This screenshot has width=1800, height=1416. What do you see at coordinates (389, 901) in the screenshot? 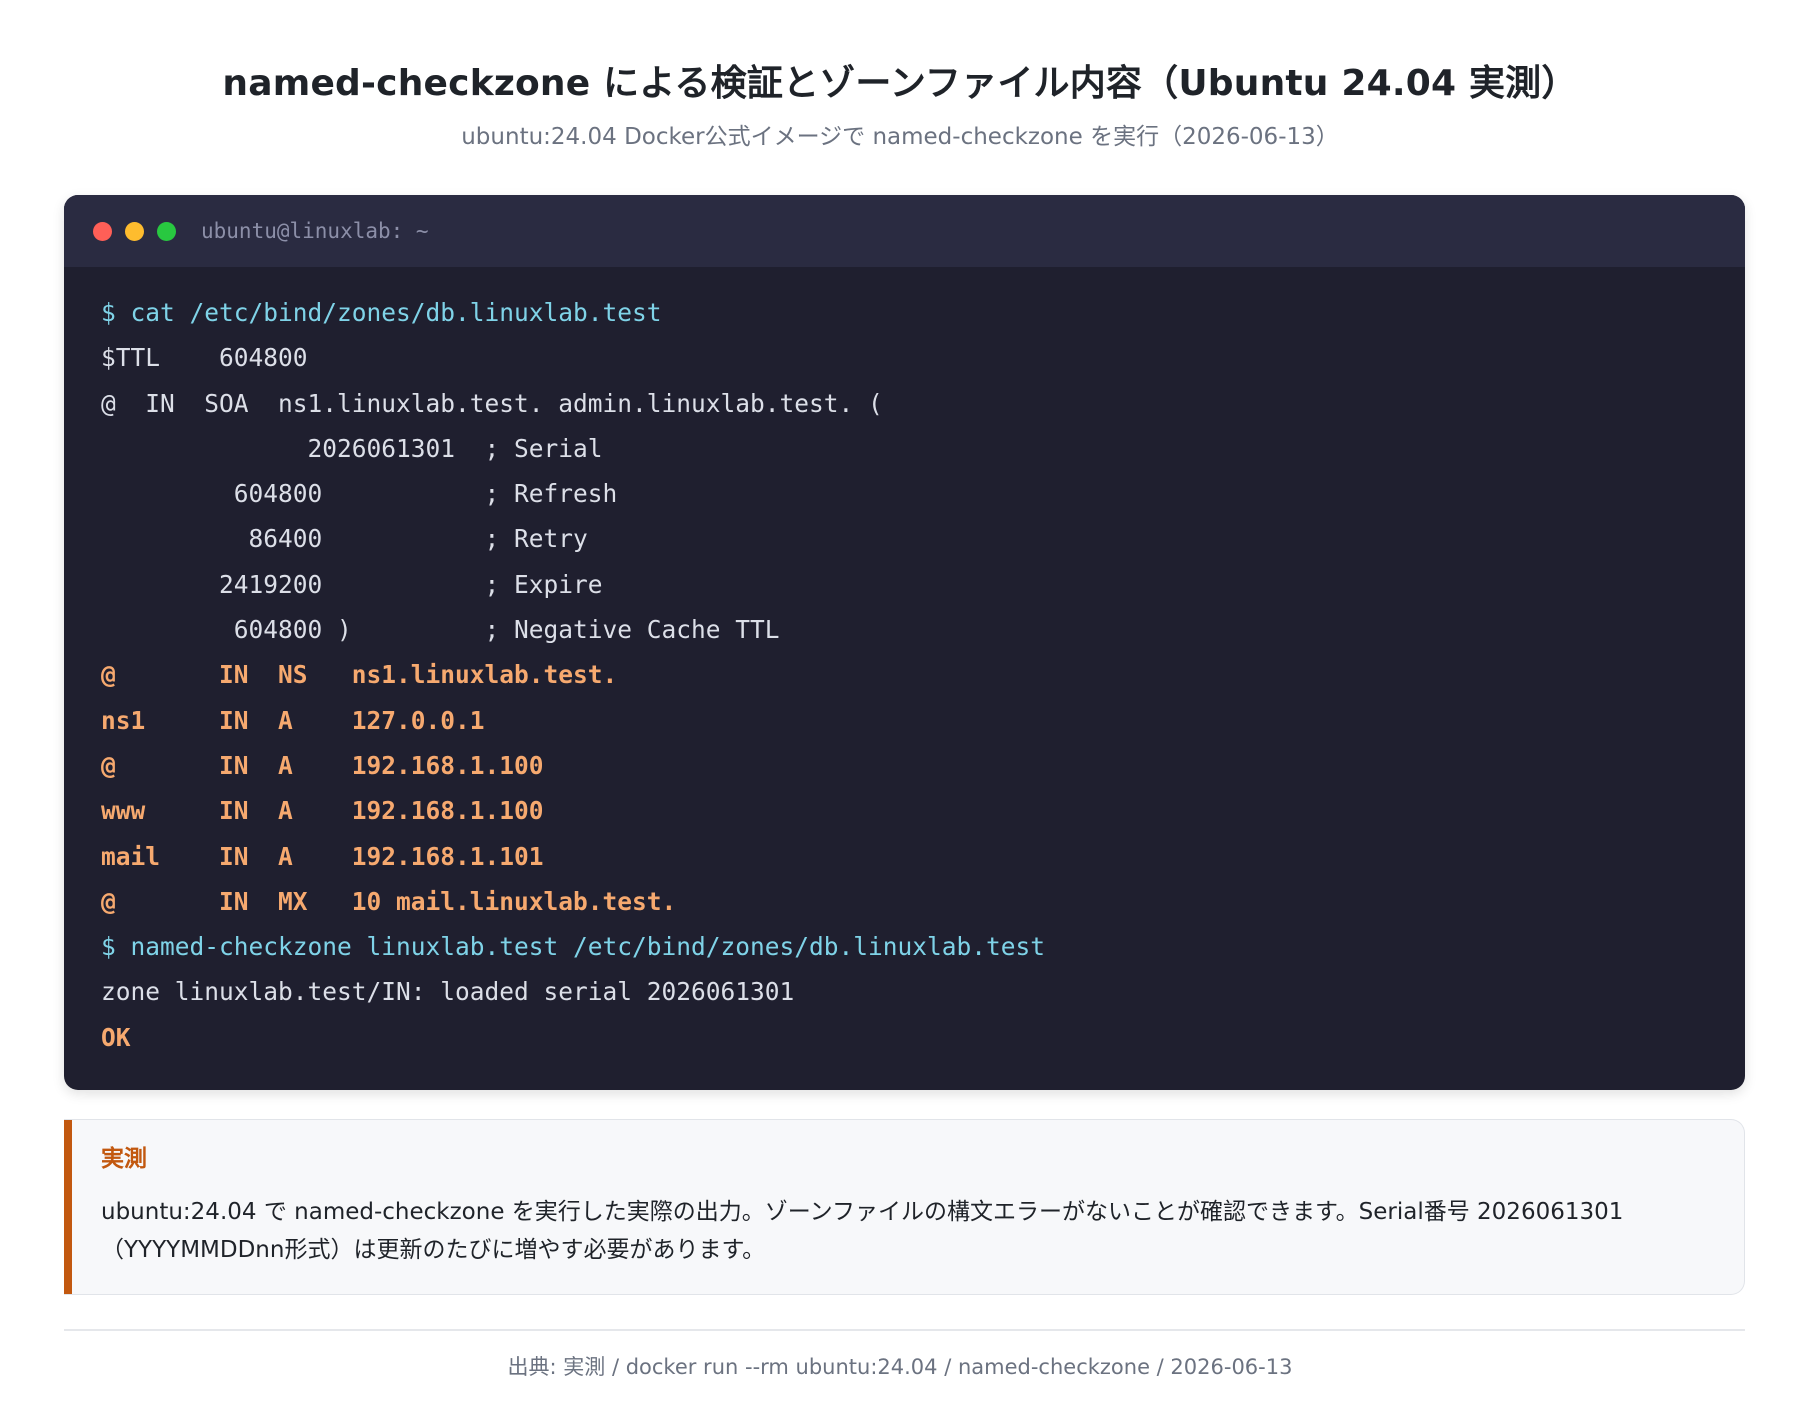
I see `terminal-record-line: @ IN MX 10 mail.linuxlab.test.` at bounding box center [389, 901].